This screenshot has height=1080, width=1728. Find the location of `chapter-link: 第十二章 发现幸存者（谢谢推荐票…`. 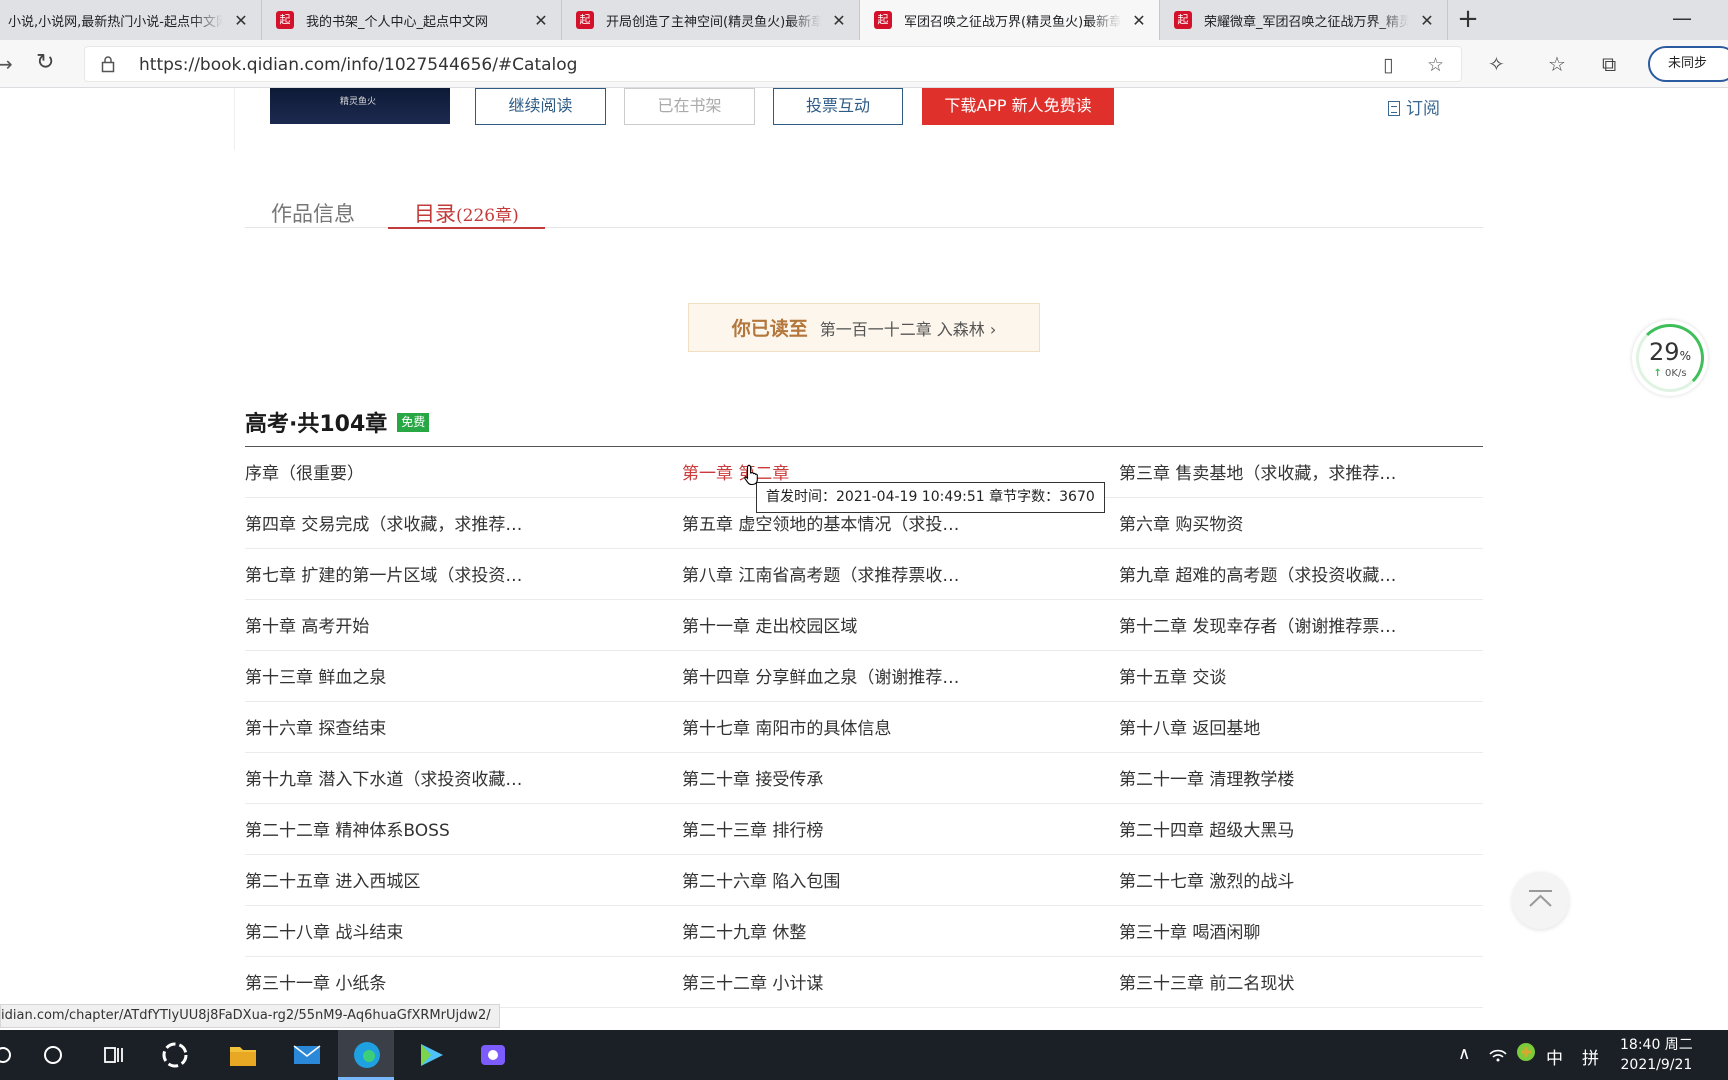

chapter-link: 第十二章 发现幸存者（谢谢推荐票… is located at coordinates (1301, 625).